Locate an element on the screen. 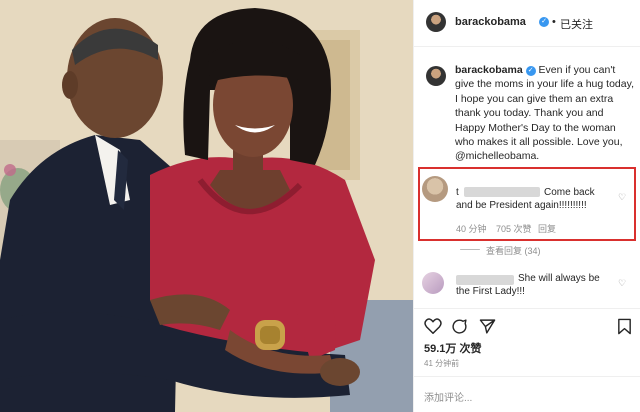 Image resolution: width=640 pixels, height=412 pixels. replies-divider is located at coordinates (470, 249).